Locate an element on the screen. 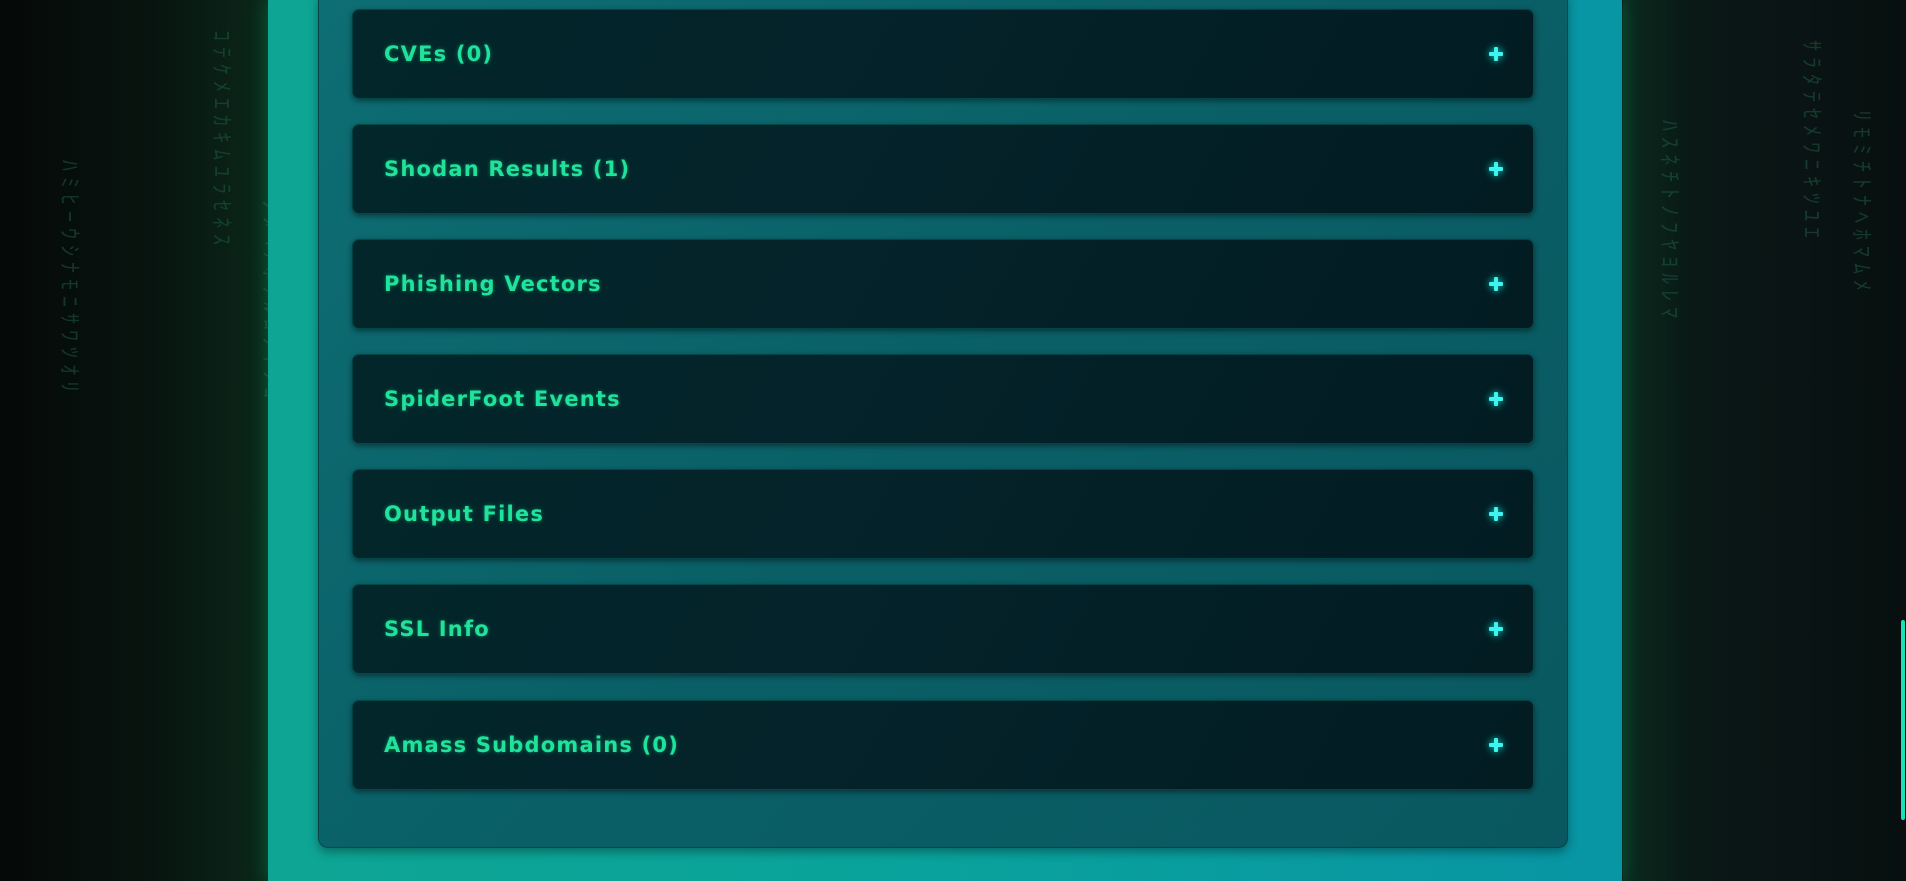 The height and width of the screenshot is (881, 1906). section-title-spiderfoot-events: SpiderFoot Events is located at coordinates (502, 399).